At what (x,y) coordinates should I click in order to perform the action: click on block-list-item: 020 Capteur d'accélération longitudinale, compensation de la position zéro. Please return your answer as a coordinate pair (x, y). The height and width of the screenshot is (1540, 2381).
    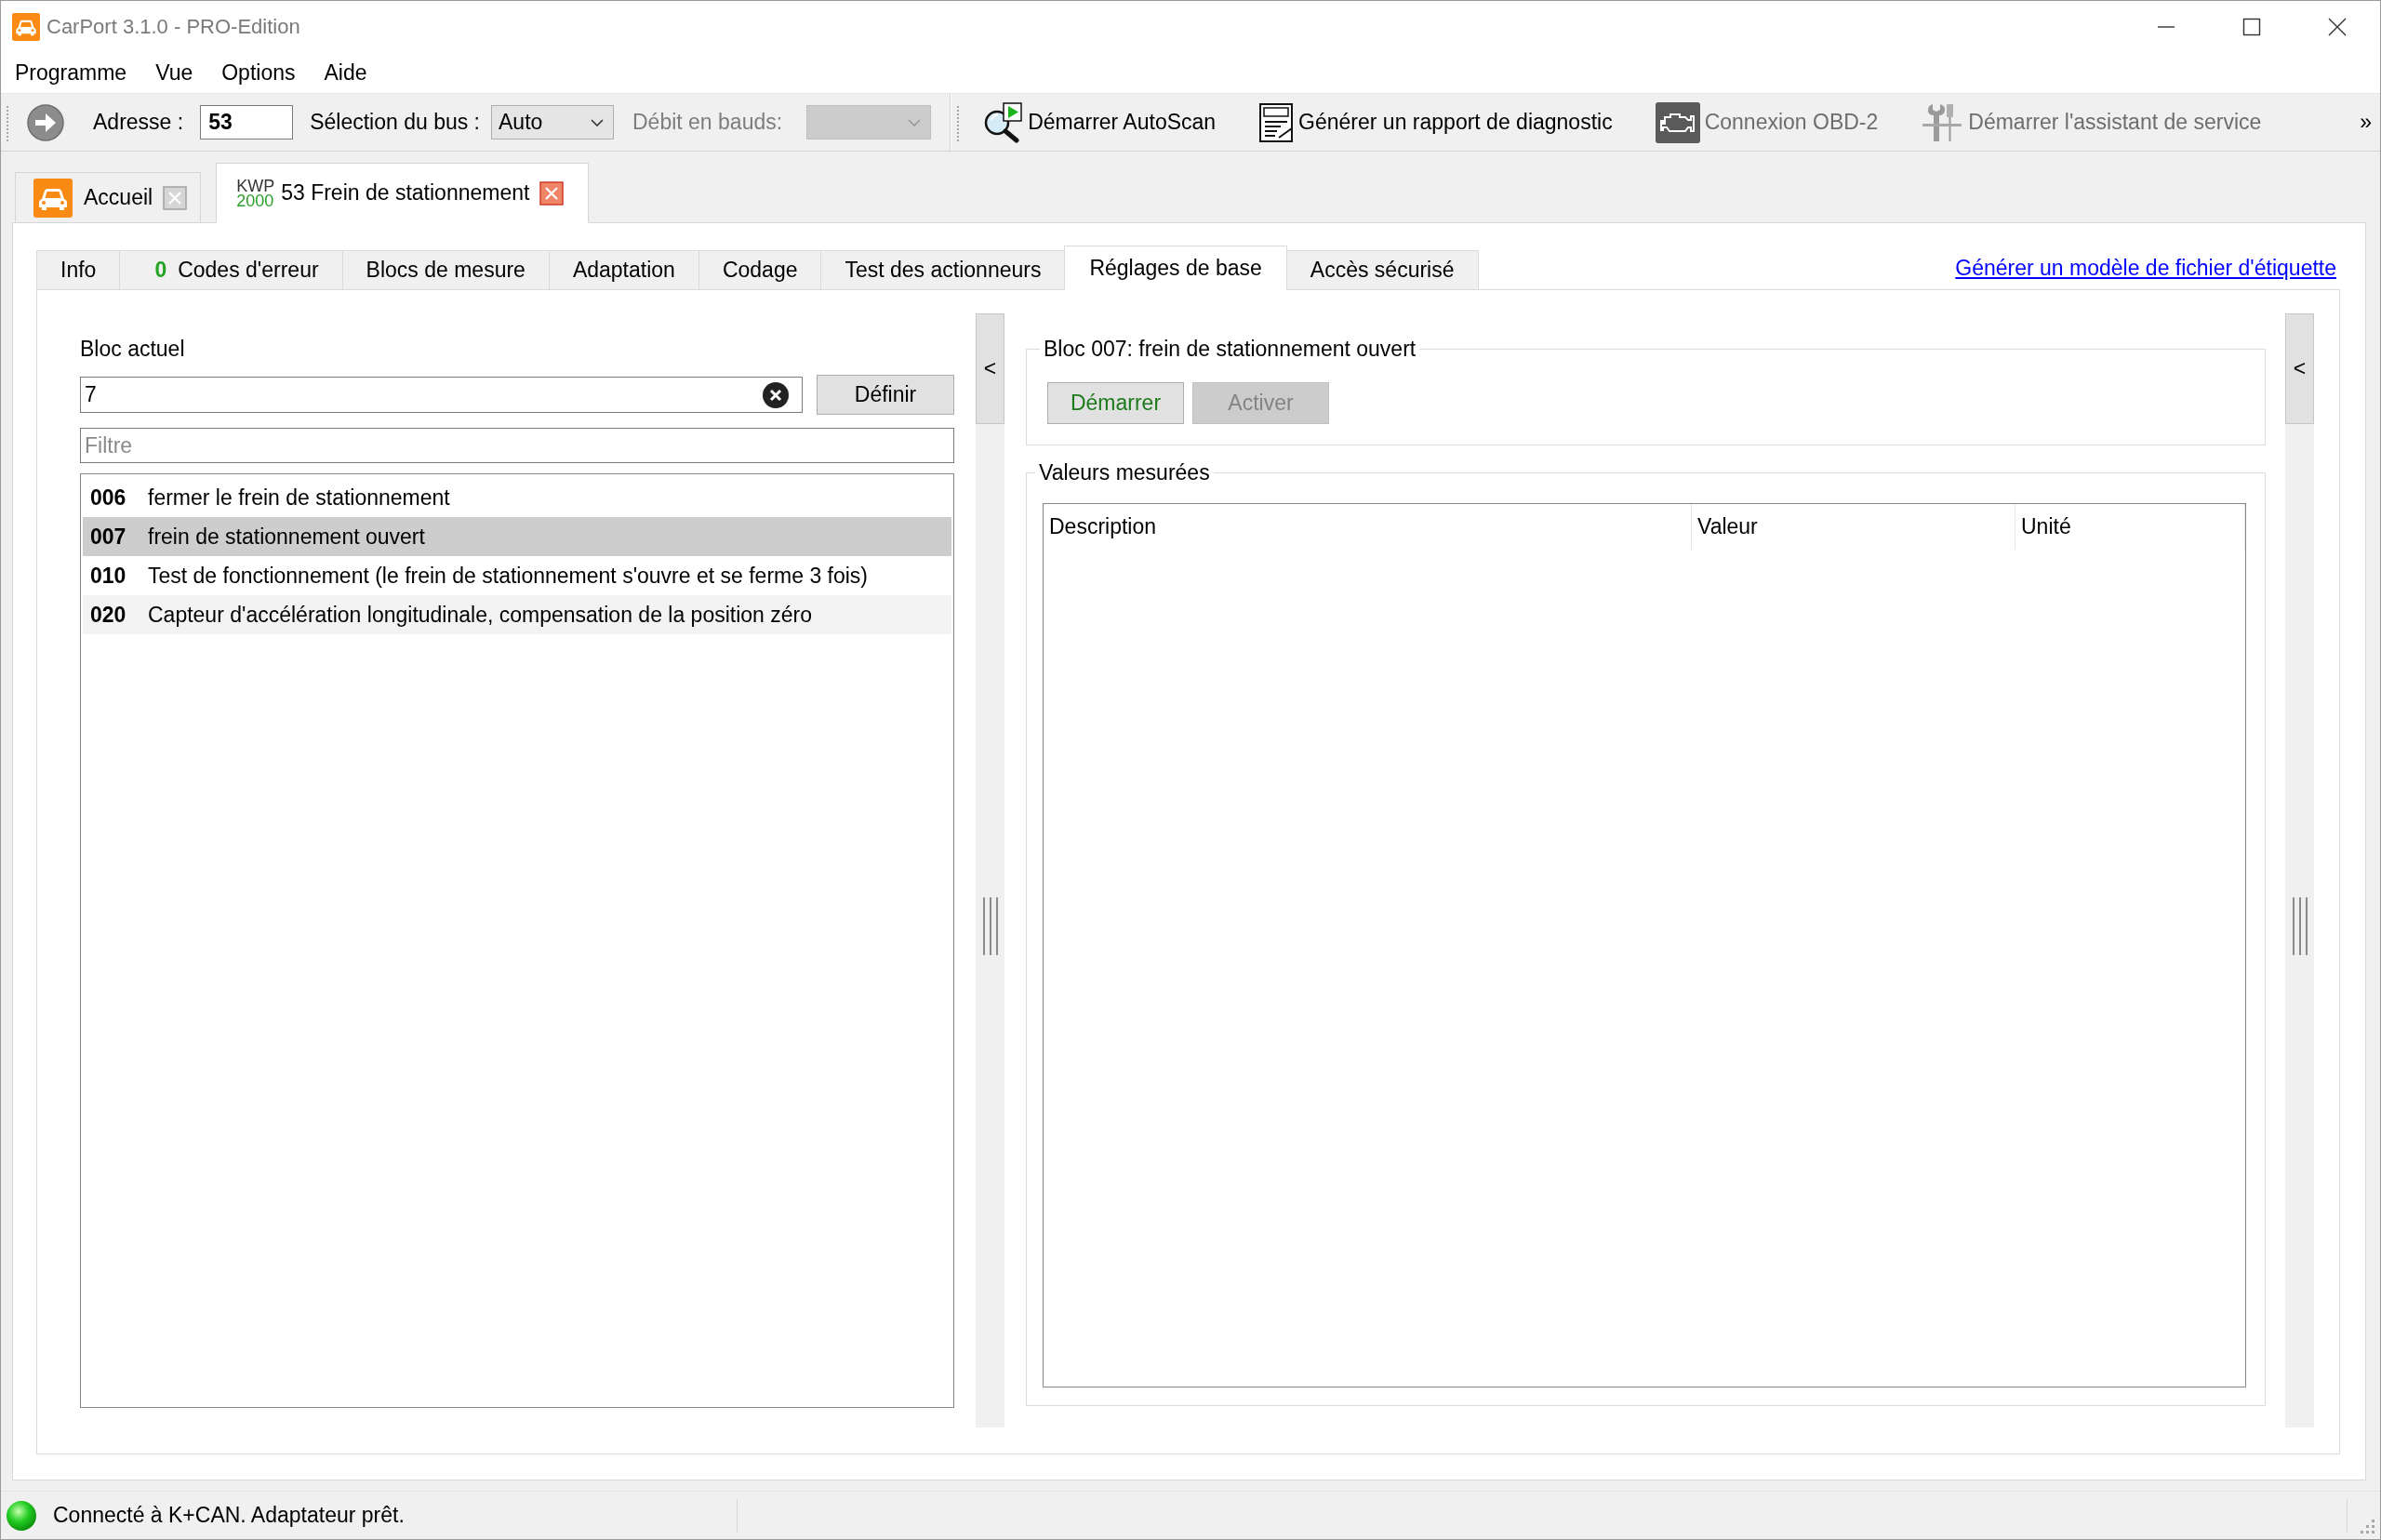
    Looking at the image, I should click on (517, 614).